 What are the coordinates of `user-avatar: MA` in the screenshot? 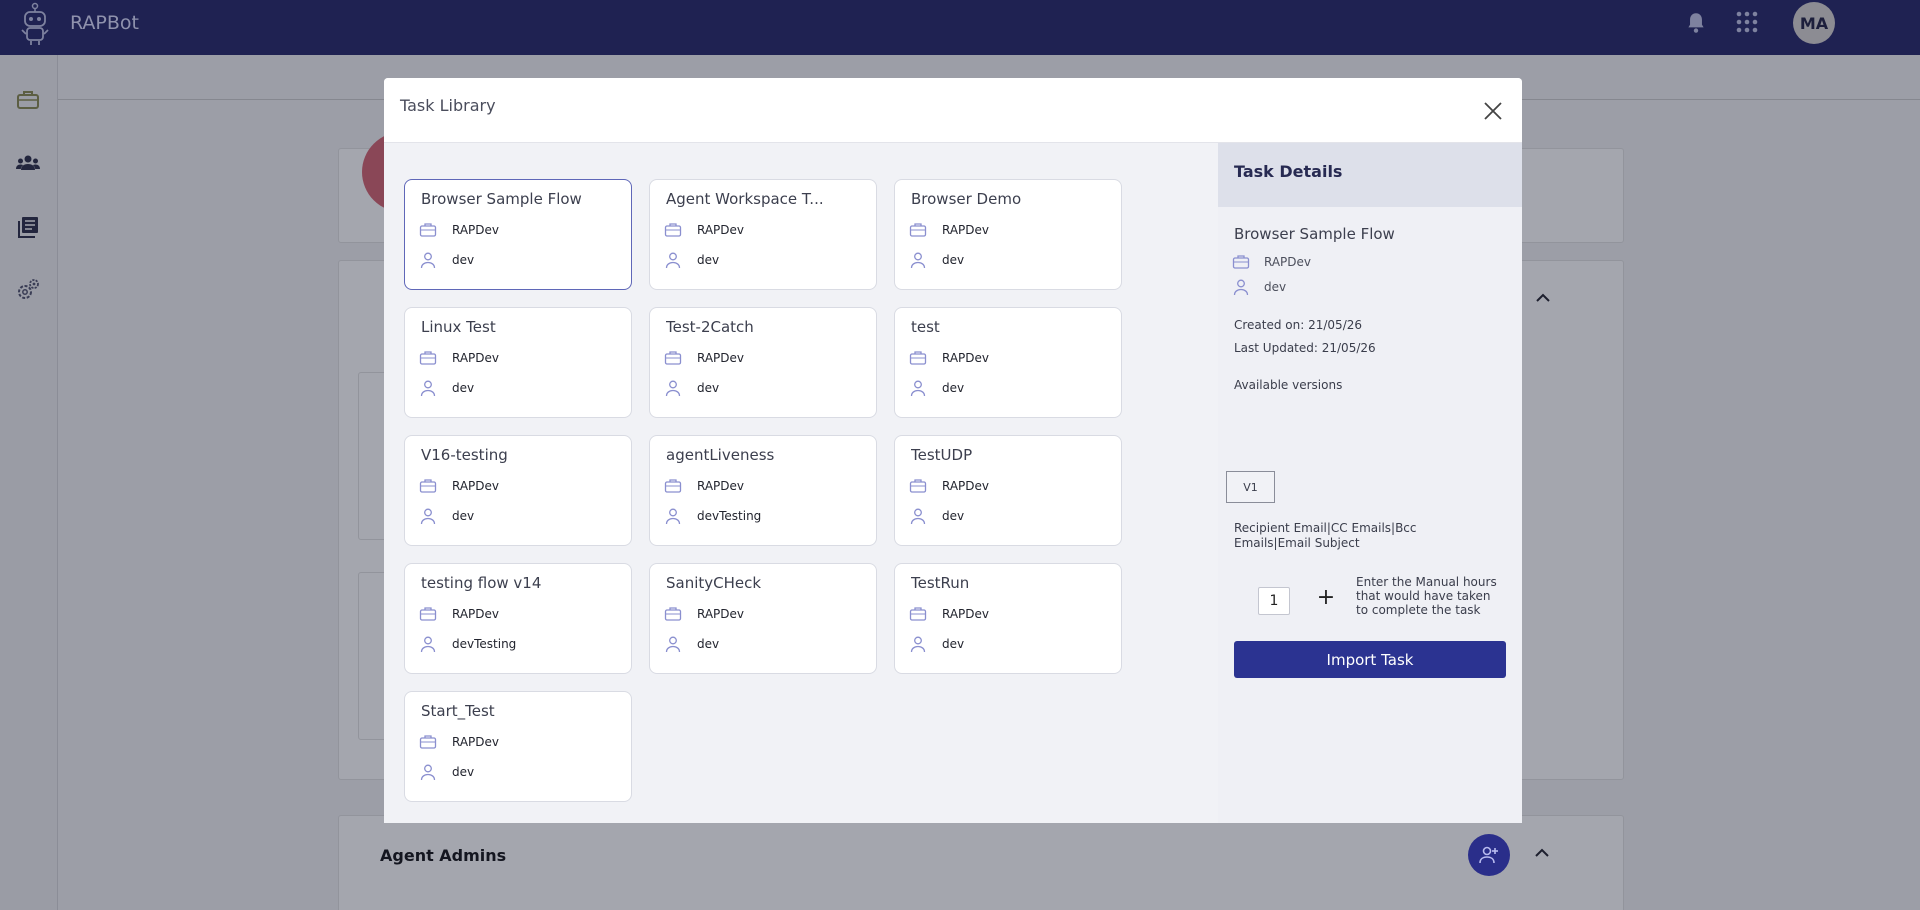 It's located at (1814, 23).